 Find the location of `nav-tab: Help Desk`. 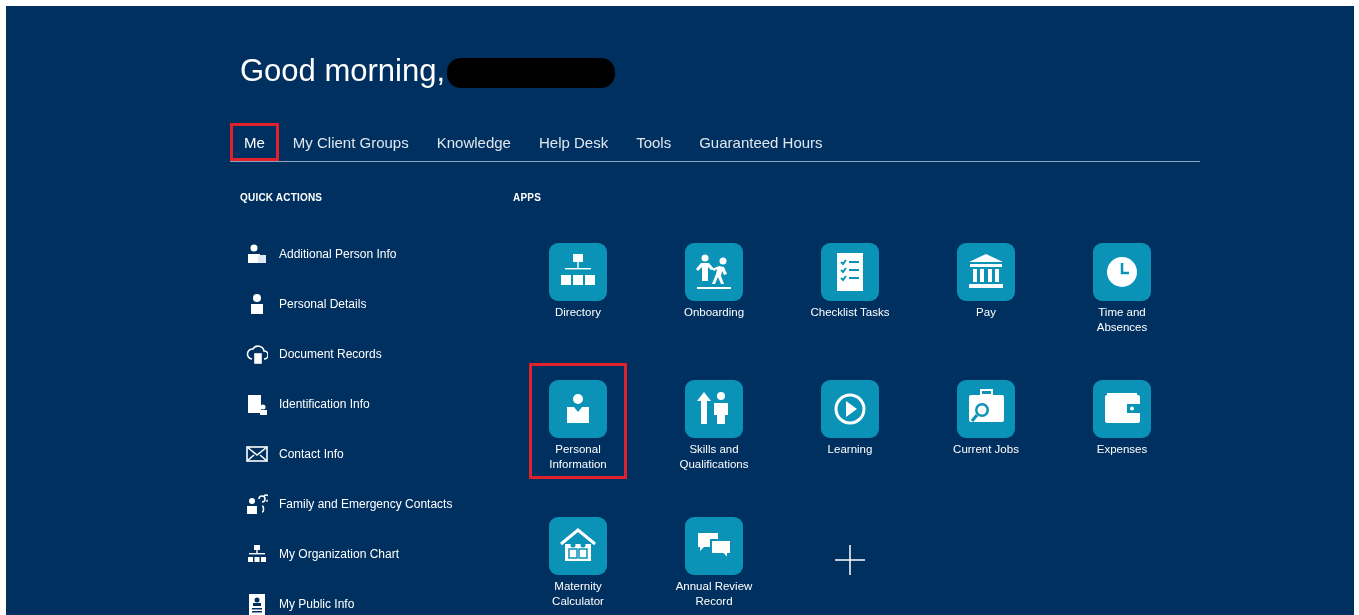

nav-tab: Help Desk is located at coordinates (573, 142).